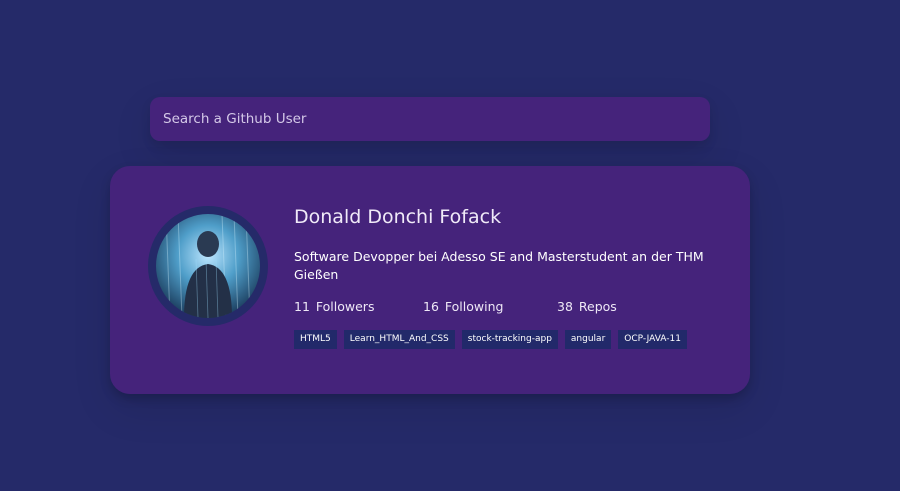 The image size is (900, 491). I want to click on user-name: Donald Donchi Fofack, so click(398, 217).